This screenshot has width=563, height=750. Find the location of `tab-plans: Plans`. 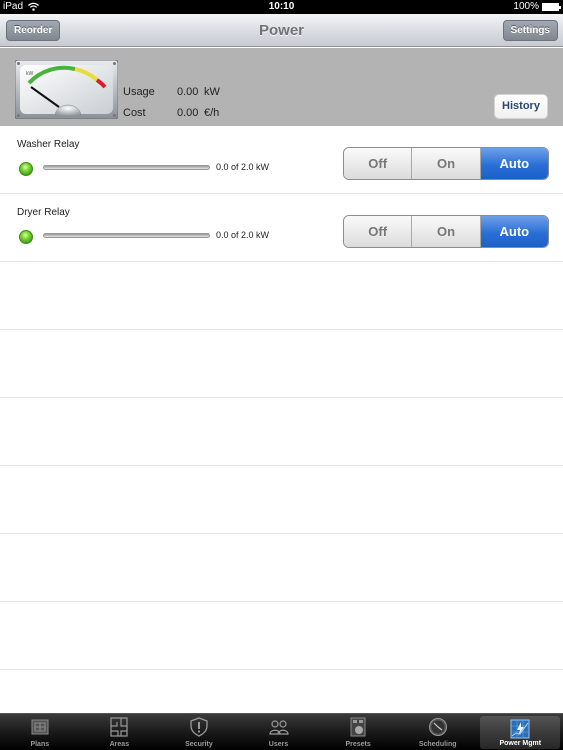

tab-plans: Plans is located at coordinates (40, 732).